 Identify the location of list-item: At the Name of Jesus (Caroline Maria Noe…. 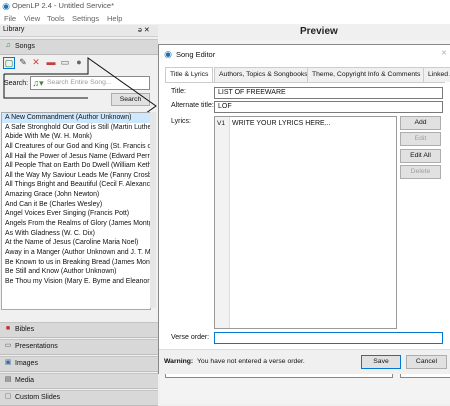
(76, 243).